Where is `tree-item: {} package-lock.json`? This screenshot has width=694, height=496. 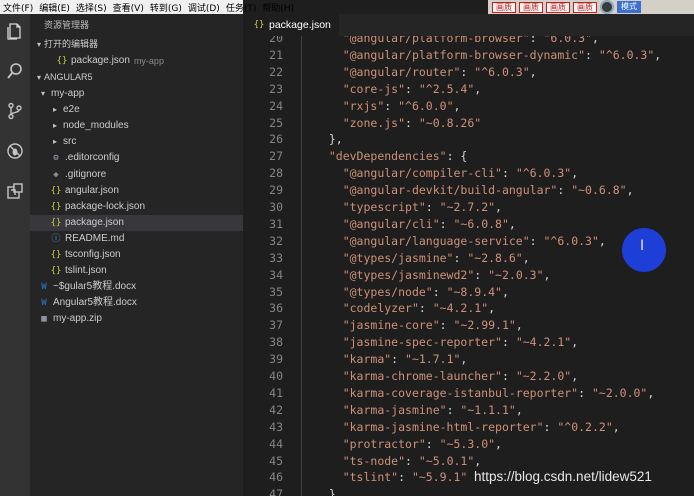 tree-item: {} package-lock.json is located at coordinates (136, 207).